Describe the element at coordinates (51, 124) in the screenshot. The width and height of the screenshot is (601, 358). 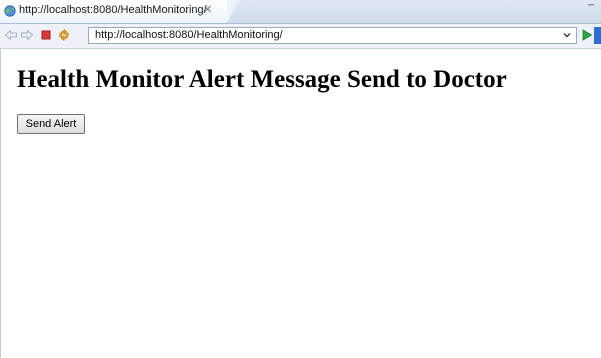
I see `send-alert-button: Send Alert` at that location.